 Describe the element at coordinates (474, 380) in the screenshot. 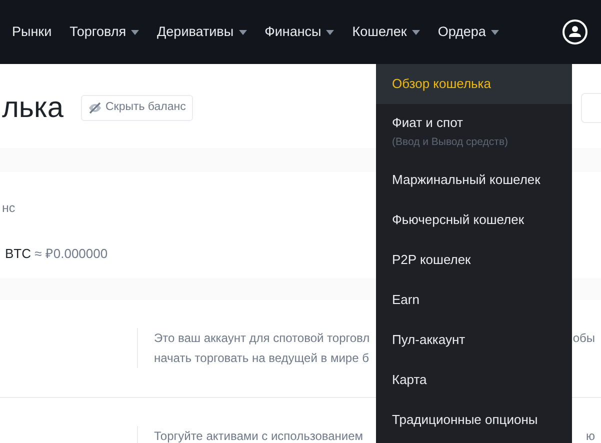

I see `wallet-menu-item: Карта` at that location.